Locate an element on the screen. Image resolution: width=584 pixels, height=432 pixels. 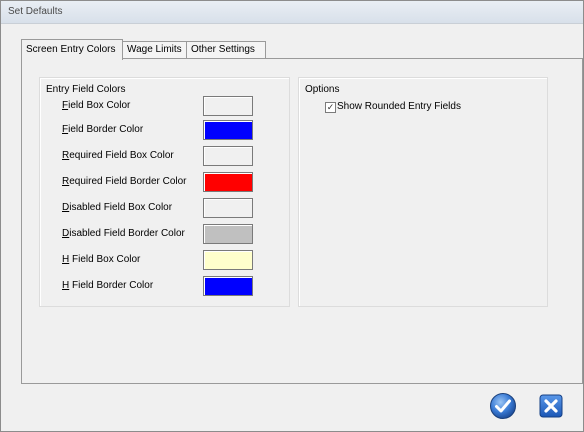
h-field-border-color-swatch is located at coordinates (228, 286).